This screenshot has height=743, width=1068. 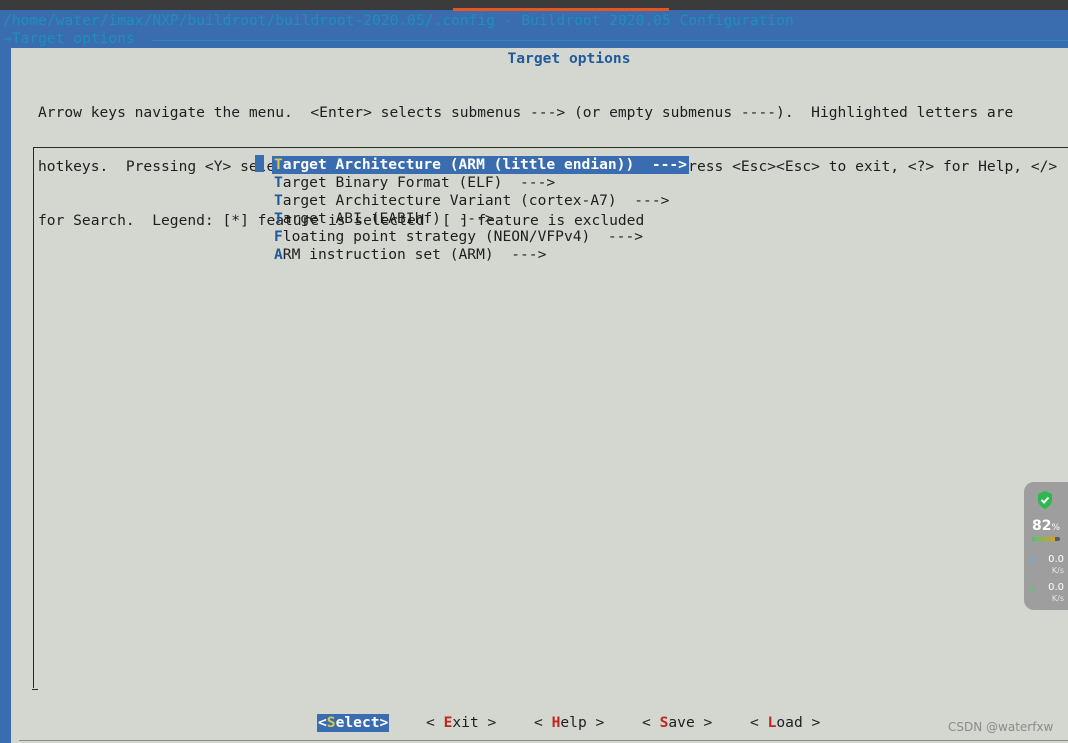 I want to click on menu-box-corner, so click(x=35, y=689).